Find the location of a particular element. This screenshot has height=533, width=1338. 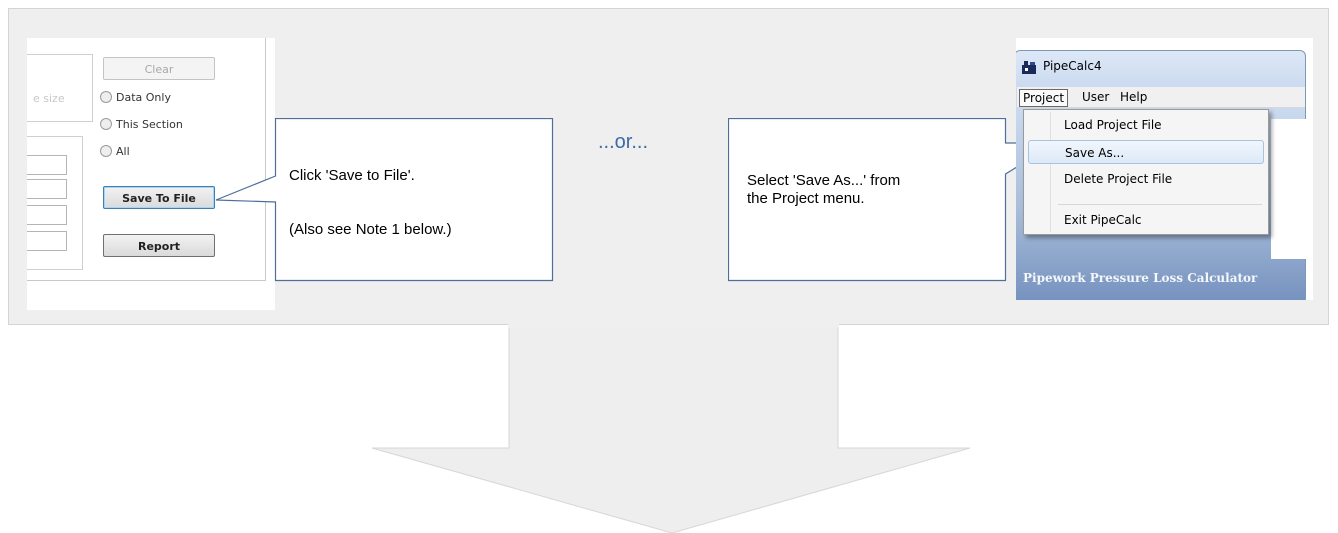

save-to-file-button: Save To File is located at coordinates (159, 197).